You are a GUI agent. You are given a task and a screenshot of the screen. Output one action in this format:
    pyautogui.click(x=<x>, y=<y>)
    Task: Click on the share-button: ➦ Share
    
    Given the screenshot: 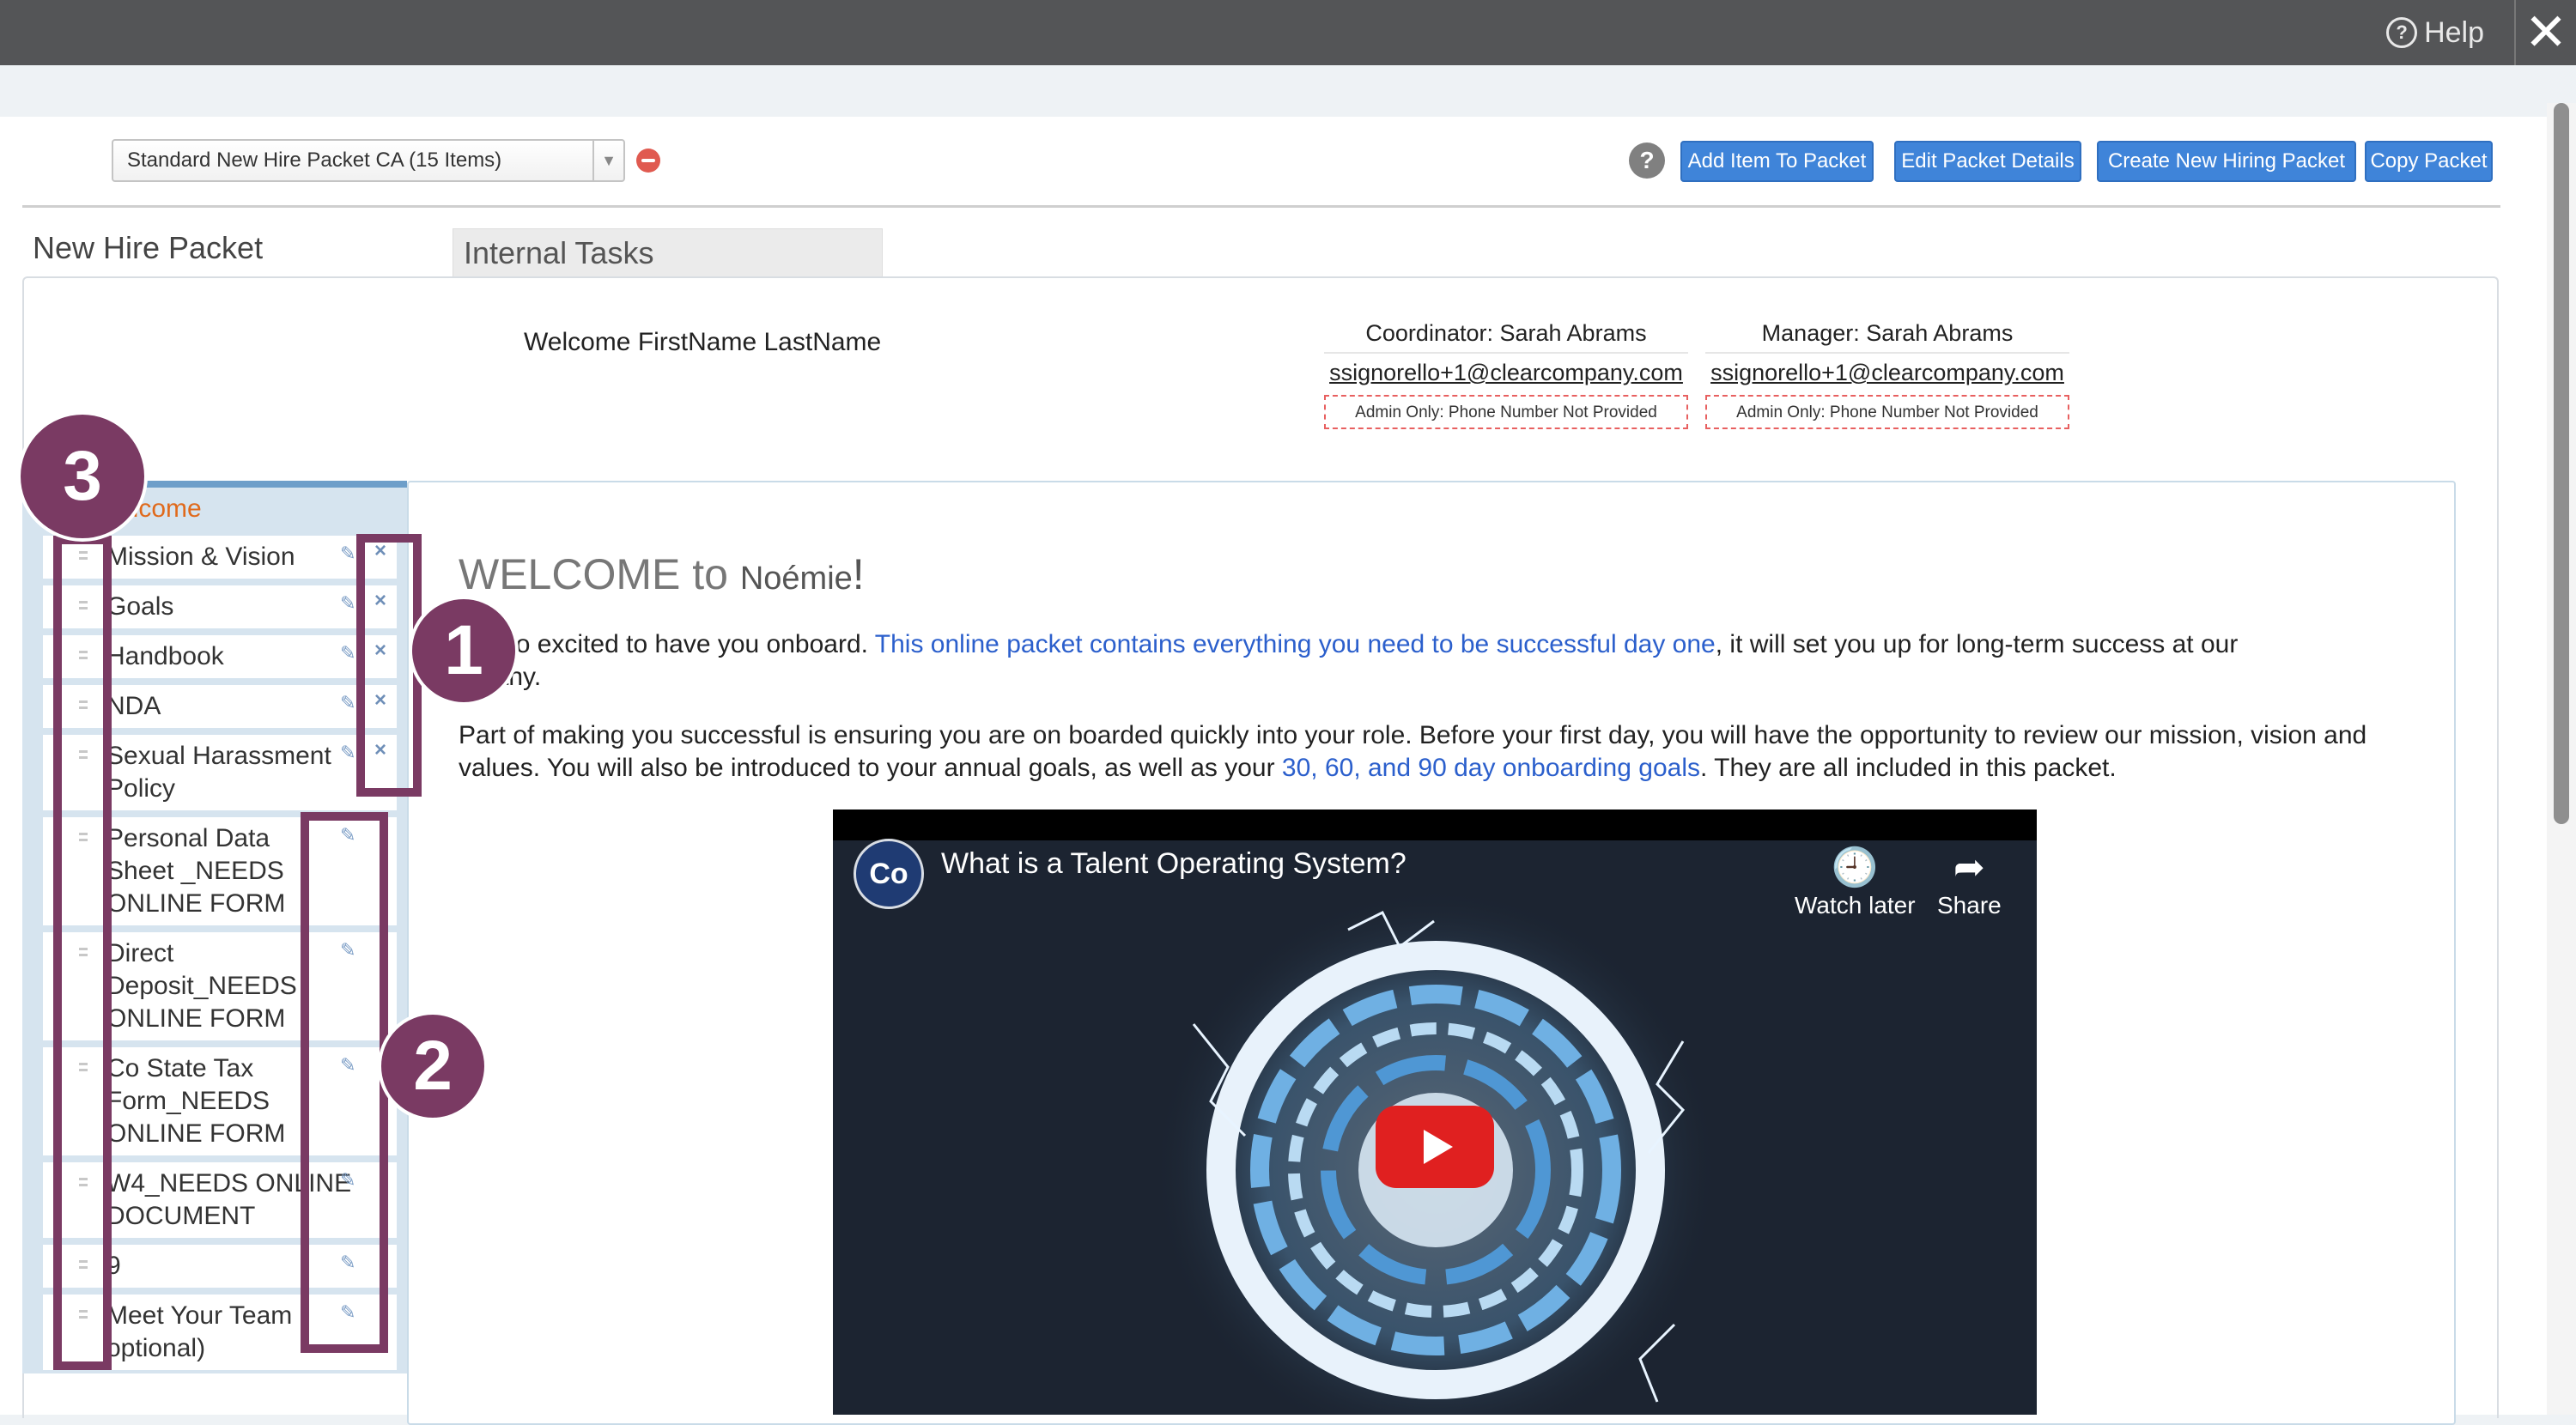 What is the action you would take?
    pyautogui.click(x=1969, y=882)
    